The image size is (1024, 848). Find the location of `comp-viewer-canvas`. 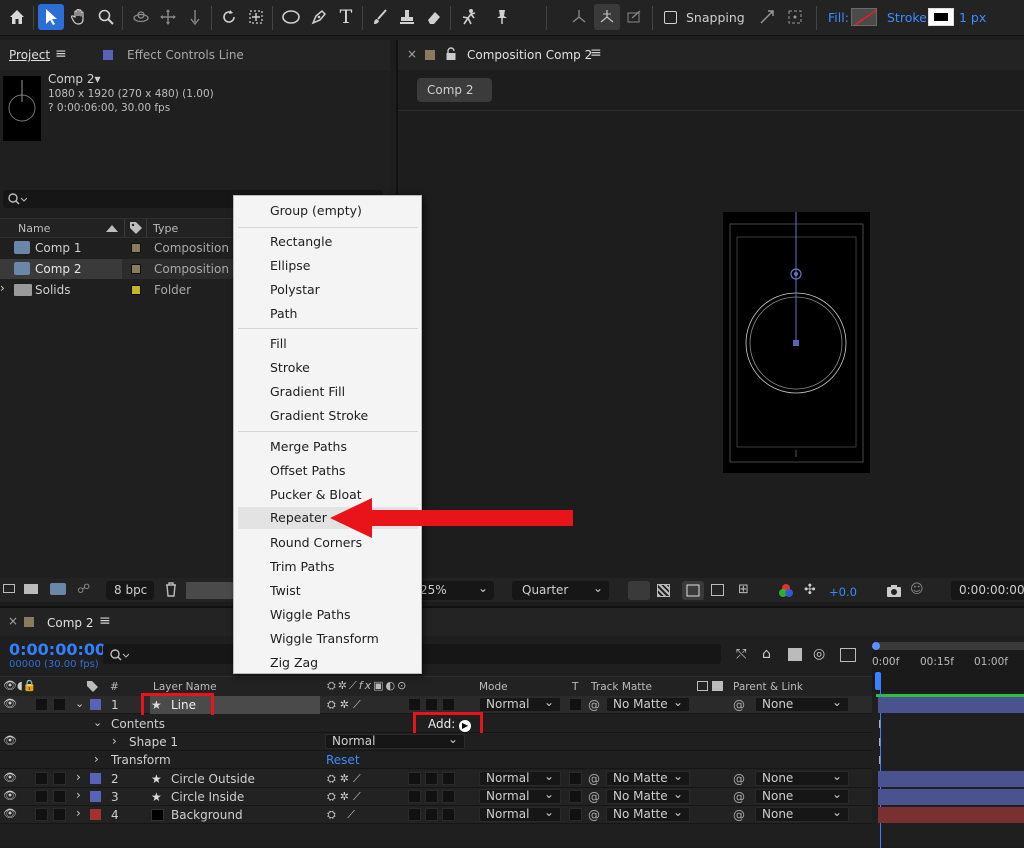

comp-viewer-canvas is located at coordinates (796, 342).